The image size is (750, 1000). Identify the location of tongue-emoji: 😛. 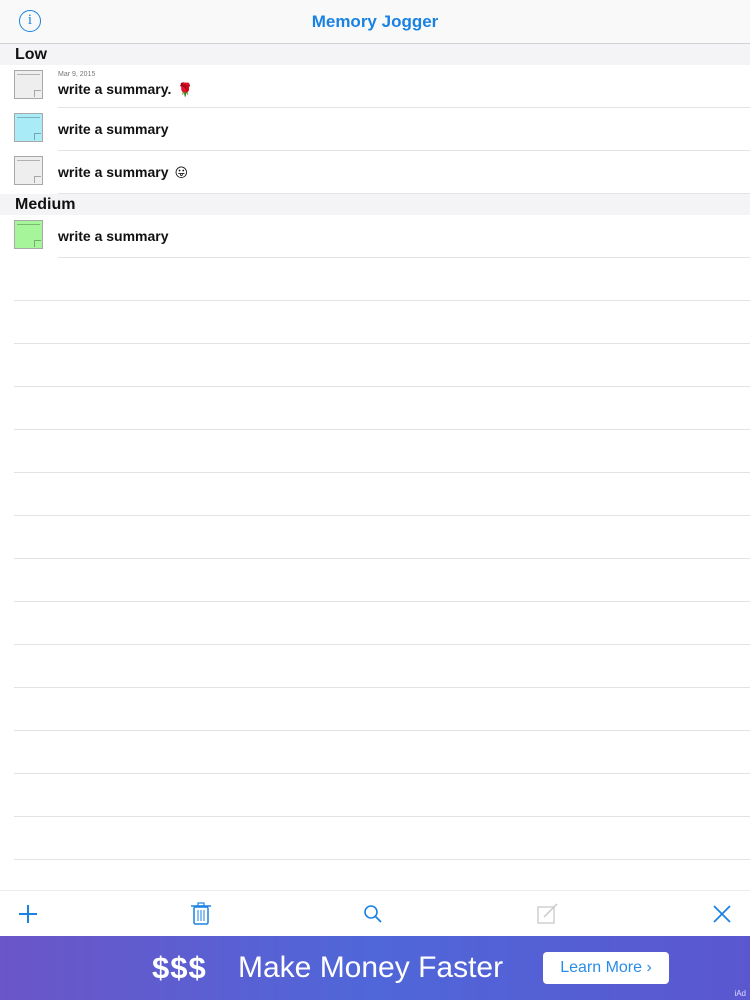
(181, 172).